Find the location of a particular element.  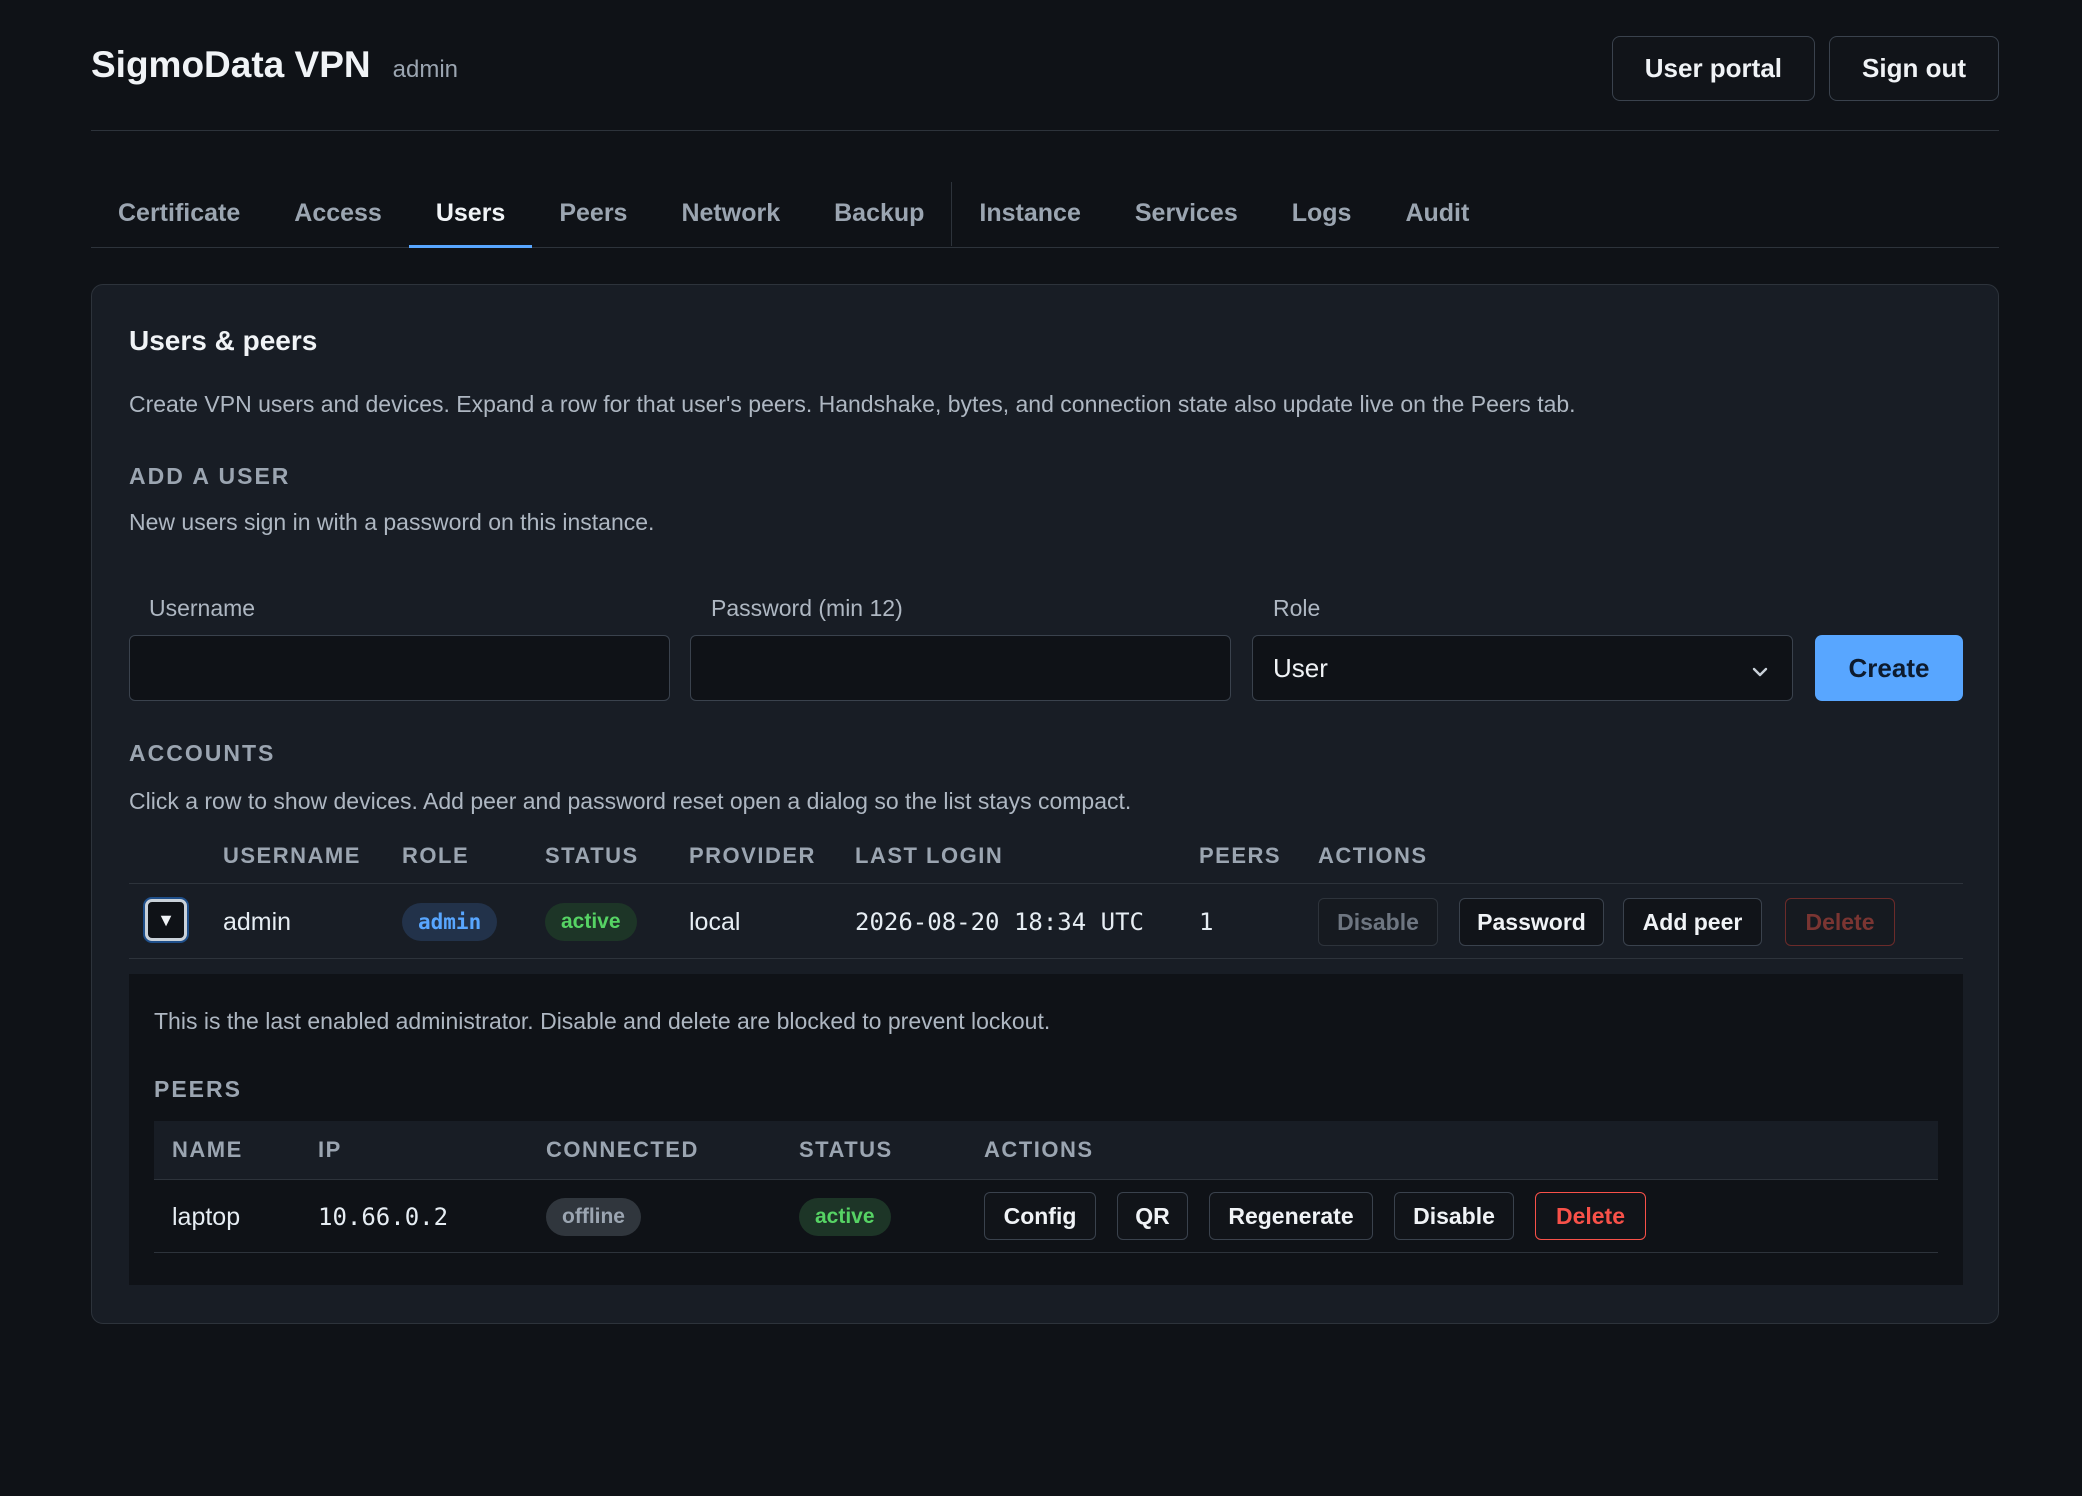

column-username: USERNAME is located at coordinates (292, 855).